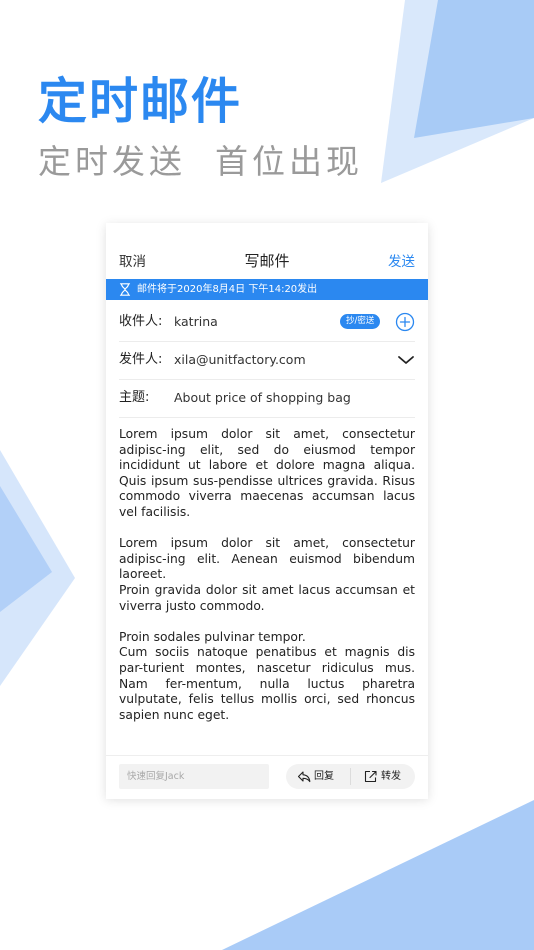 The width and height of the screenshot is (534, 950). What do you see at coordinates (267, 322) in the screenshot?
I see `recipient-row: 收件人: katrina 抄/密送` at bounding box center [267, 322].